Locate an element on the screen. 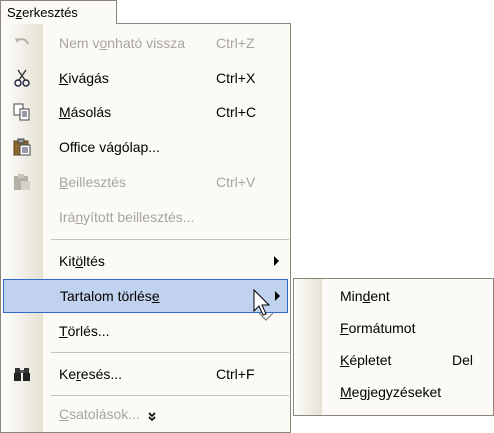 Image resolution: width=494 pixels, height=433 pixels. mouse-pointer-icon is located at coordinates (264, 307).